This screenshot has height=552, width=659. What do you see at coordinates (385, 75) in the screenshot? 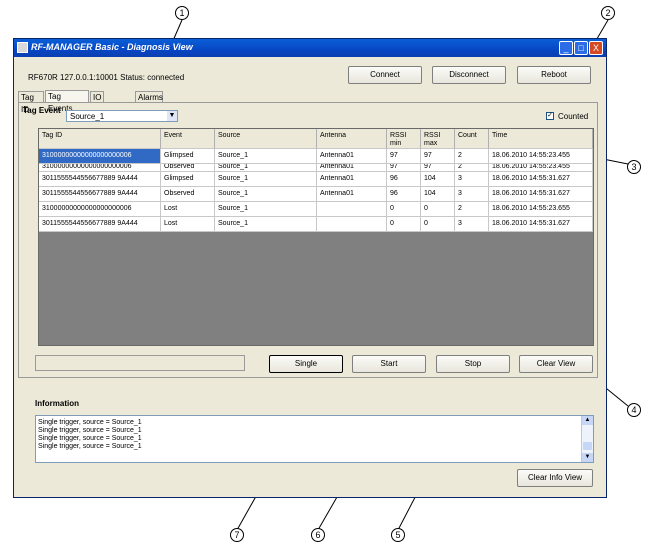
I see `connect-button: Connect` at bounding box center [385, 75].